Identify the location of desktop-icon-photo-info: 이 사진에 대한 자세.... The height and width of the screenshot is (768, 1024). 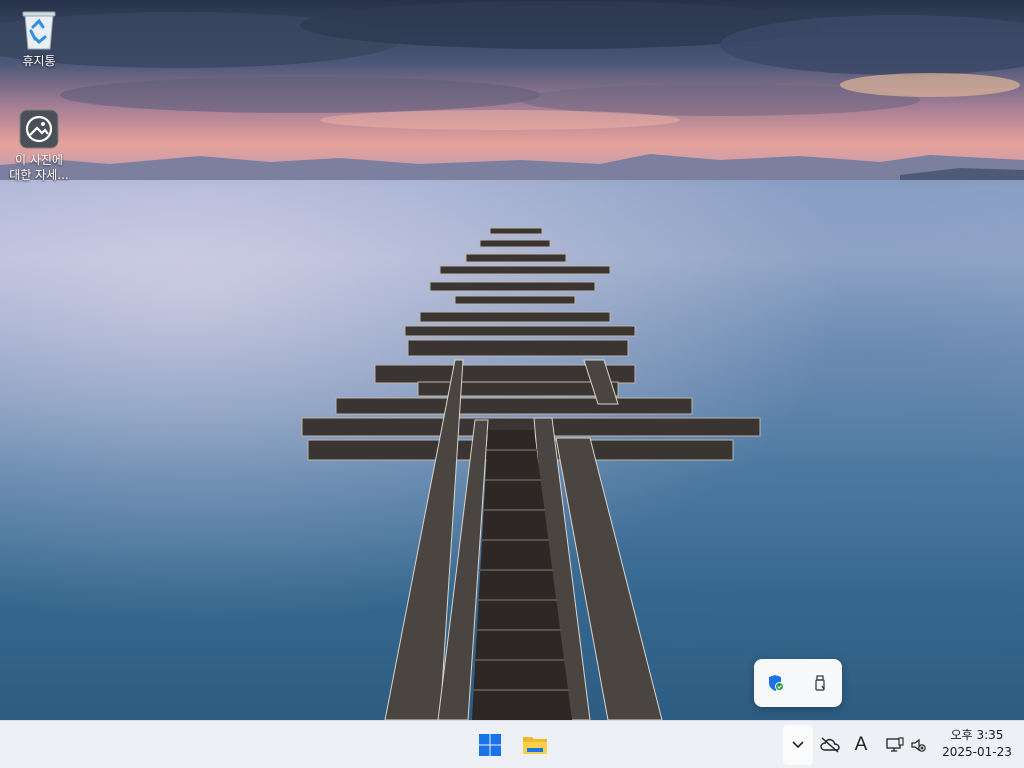
(39, 145).